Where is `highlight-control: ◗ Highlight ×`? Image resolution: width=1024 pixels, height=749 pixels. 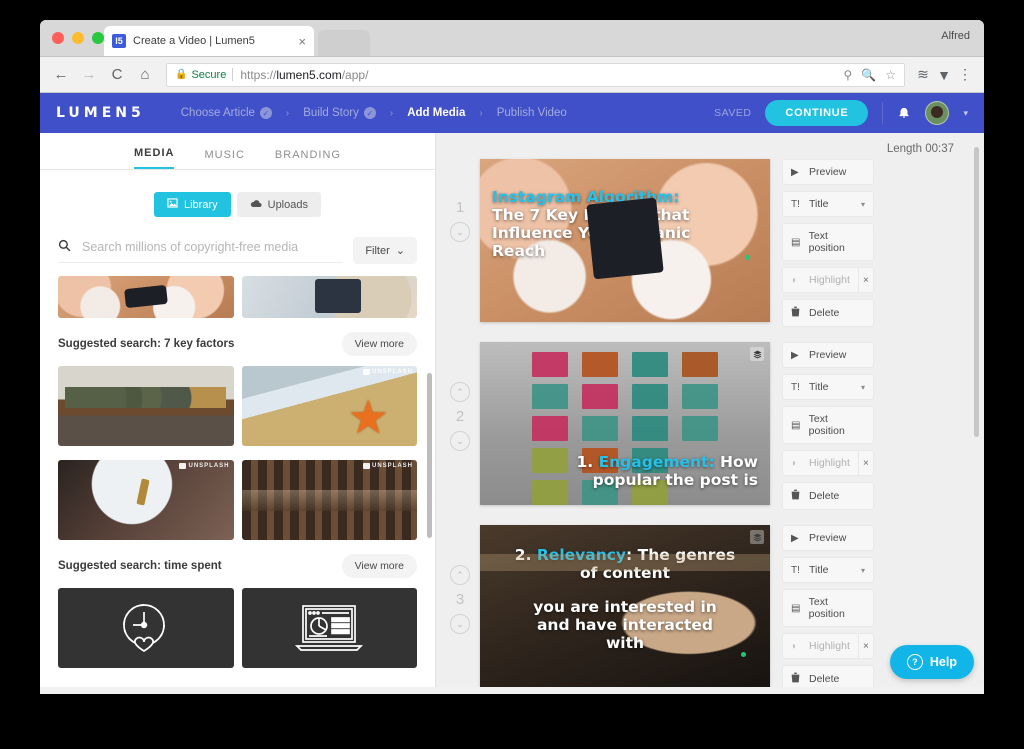
highlight-control: ◗ Highlight × is located at coordinates (828, 280).